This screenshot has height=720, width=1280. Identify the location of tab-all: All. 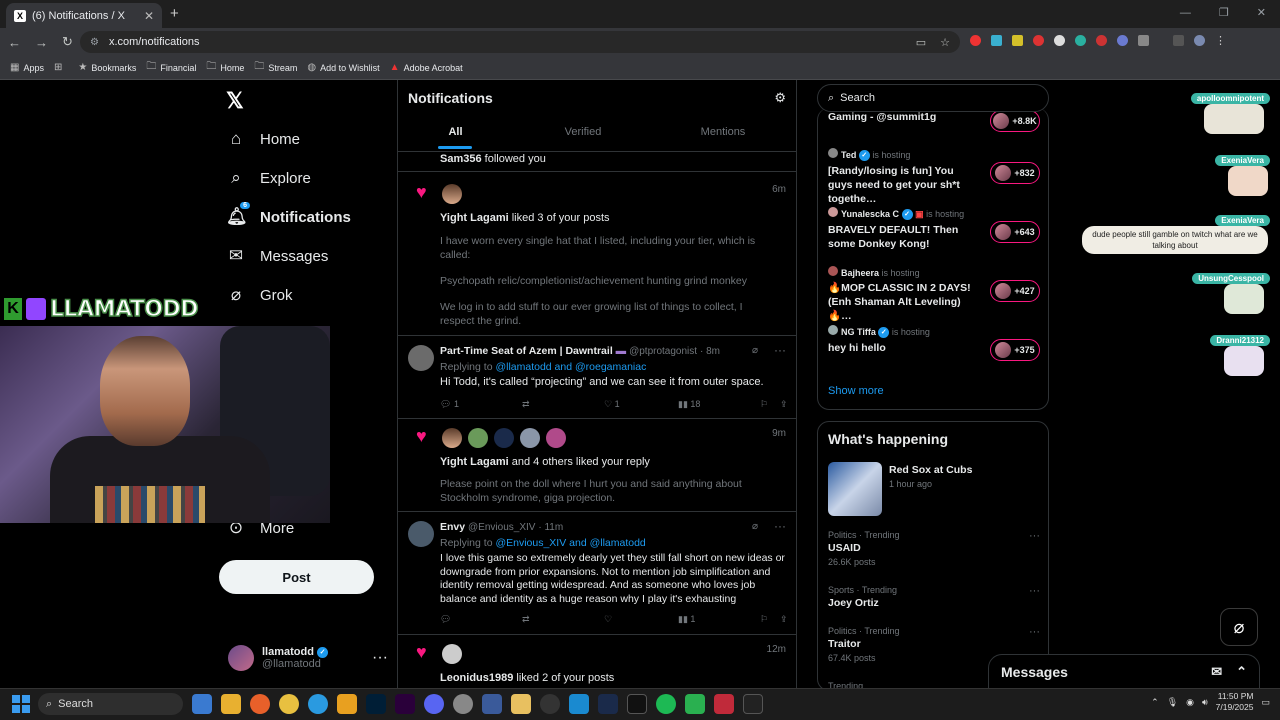
(455, 132).